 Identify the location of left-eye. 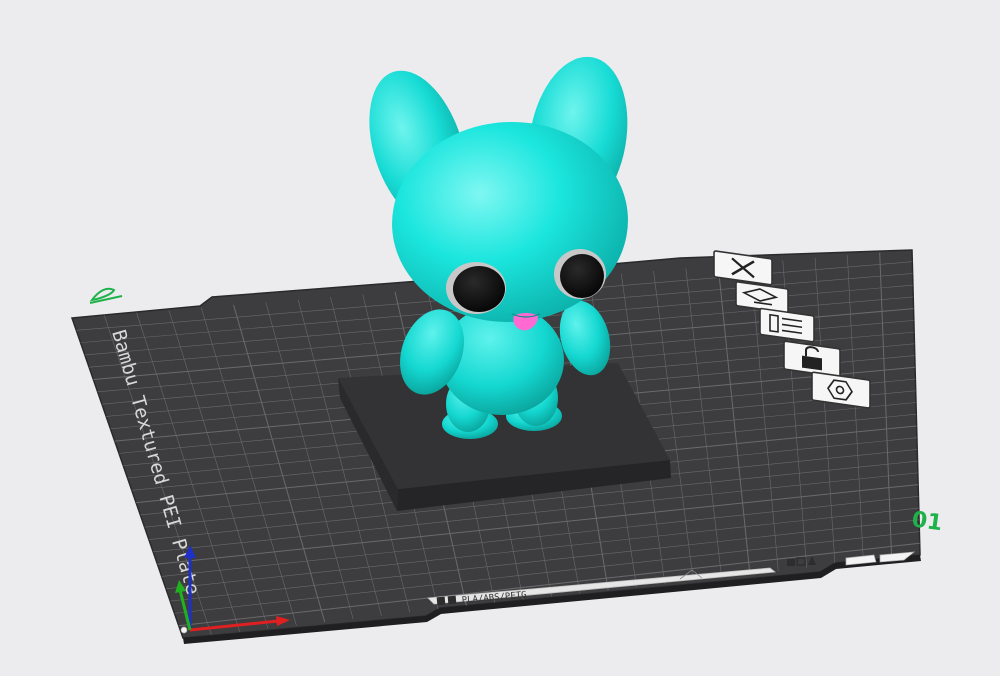
(479, 289).